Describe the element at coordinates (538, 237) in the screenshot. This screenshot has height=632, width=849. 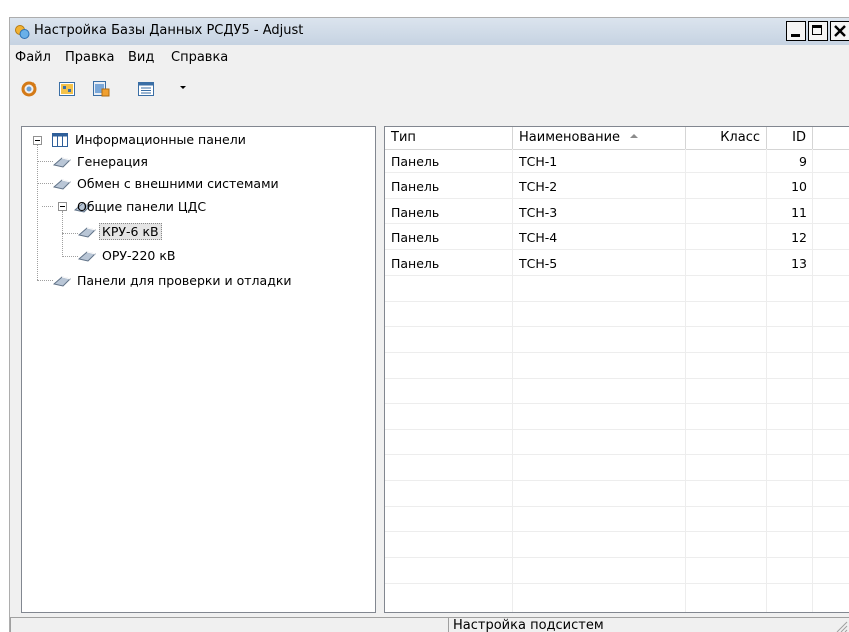
I see `cell-name: ТСН-4` at that location.